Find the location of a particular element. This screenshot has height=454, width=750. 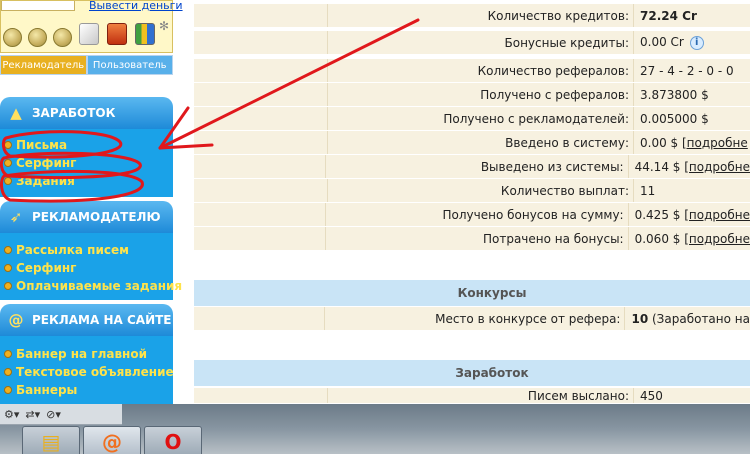

advertiser-section-header: ➶ РЕКЛАМОДАТЕЛЮ is located at coordinates (86, 217).